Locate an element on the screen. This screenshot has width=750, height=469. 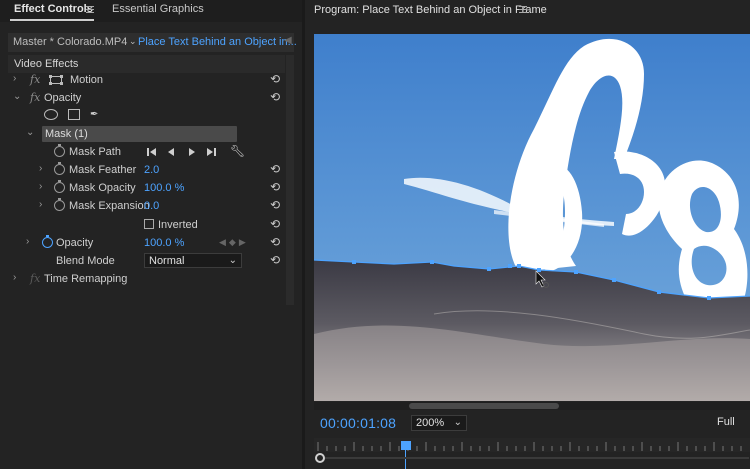
ruler-ticks is located at coordinates (529, 446).